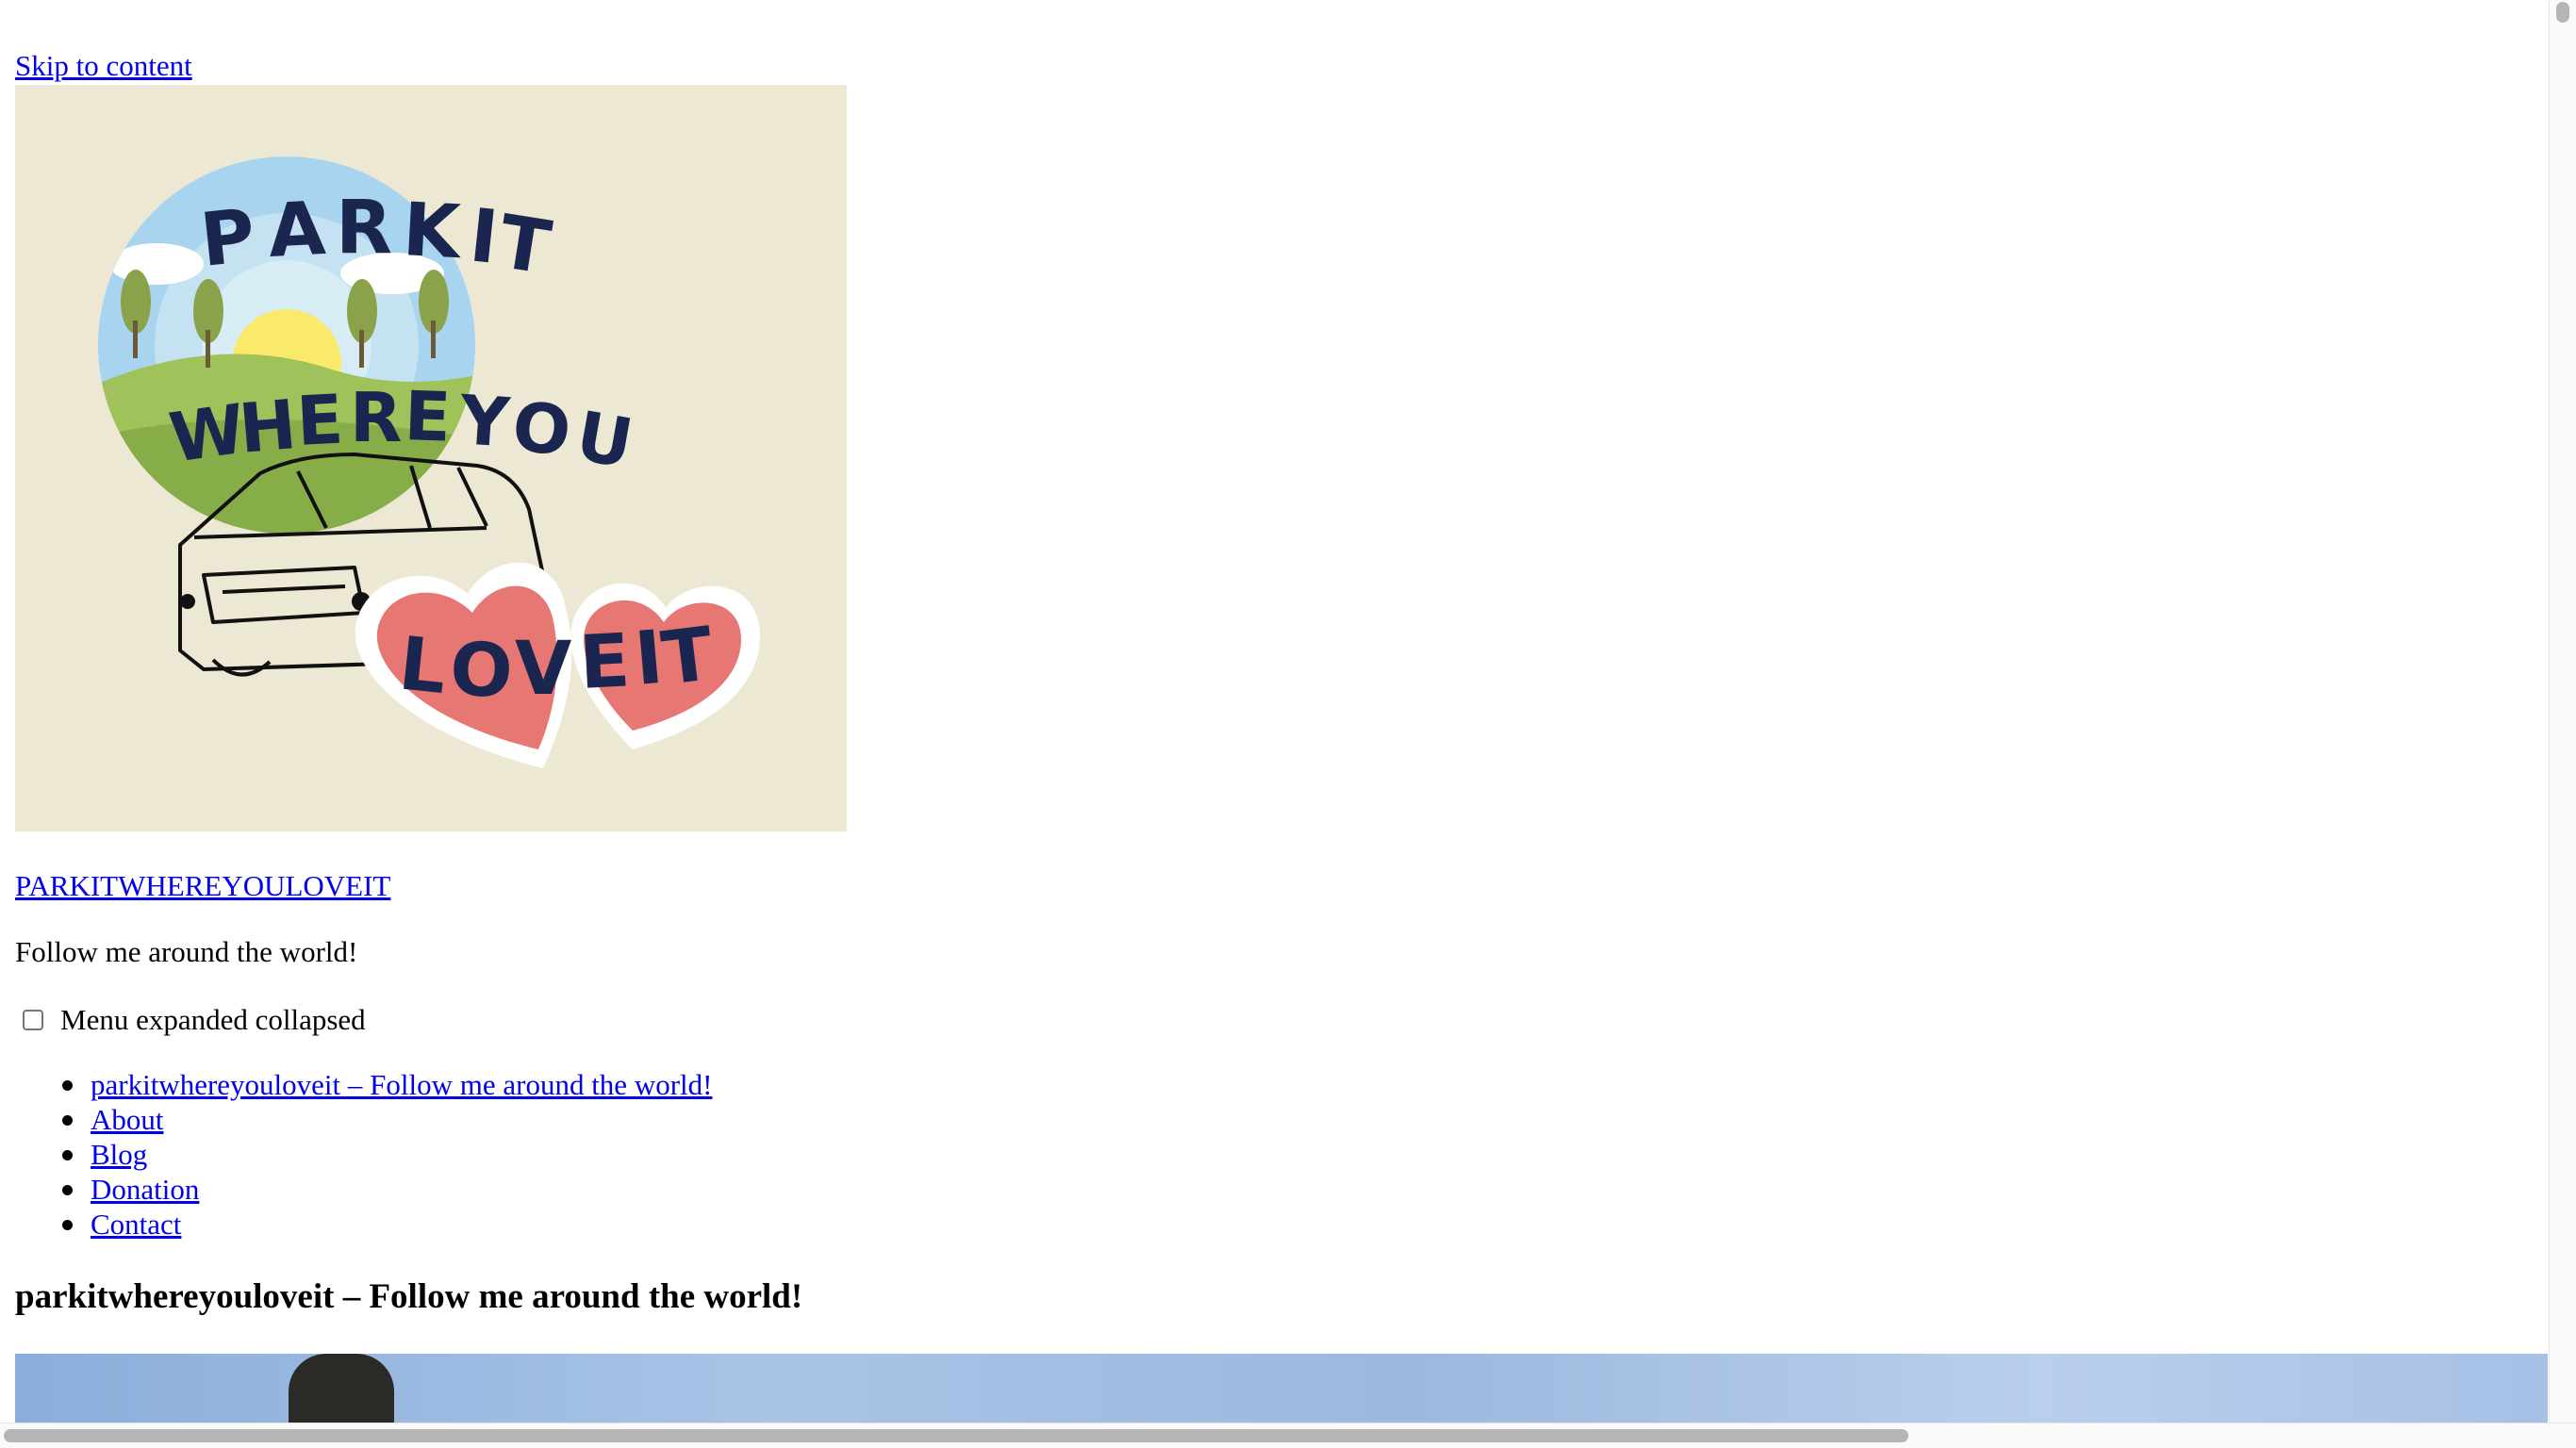 Image resolution: width=2576 pixels, height=1448 pixels. I want to click on svg-text: V, so click(543, 669).